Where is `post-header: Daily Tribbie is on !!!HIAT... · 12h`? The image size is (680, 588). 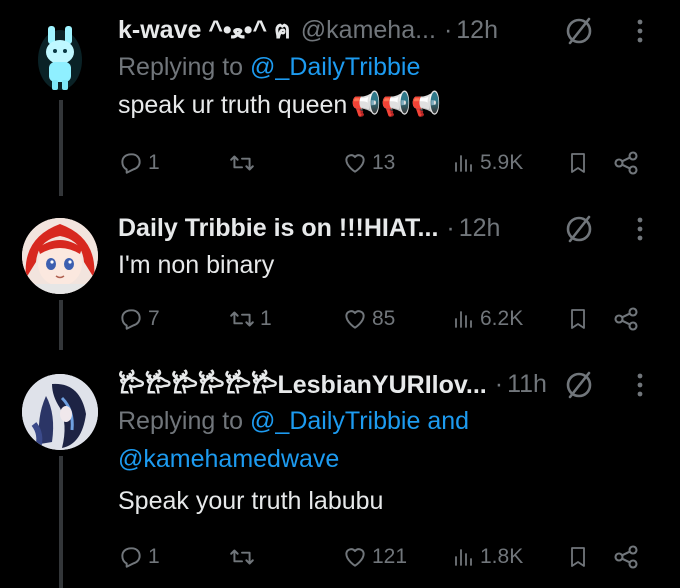
post-header: Daily Tribbie is on !!!HIAT... · 12h is located at coordinates (399, 228).